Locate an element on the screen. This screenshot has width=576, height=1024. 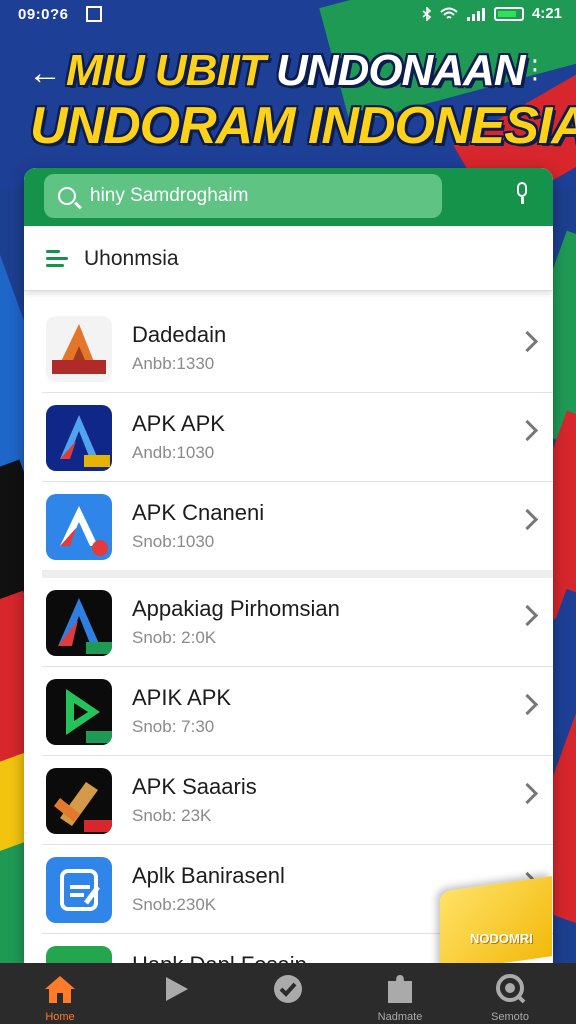
nav-check is located at coordinates (288, 993).